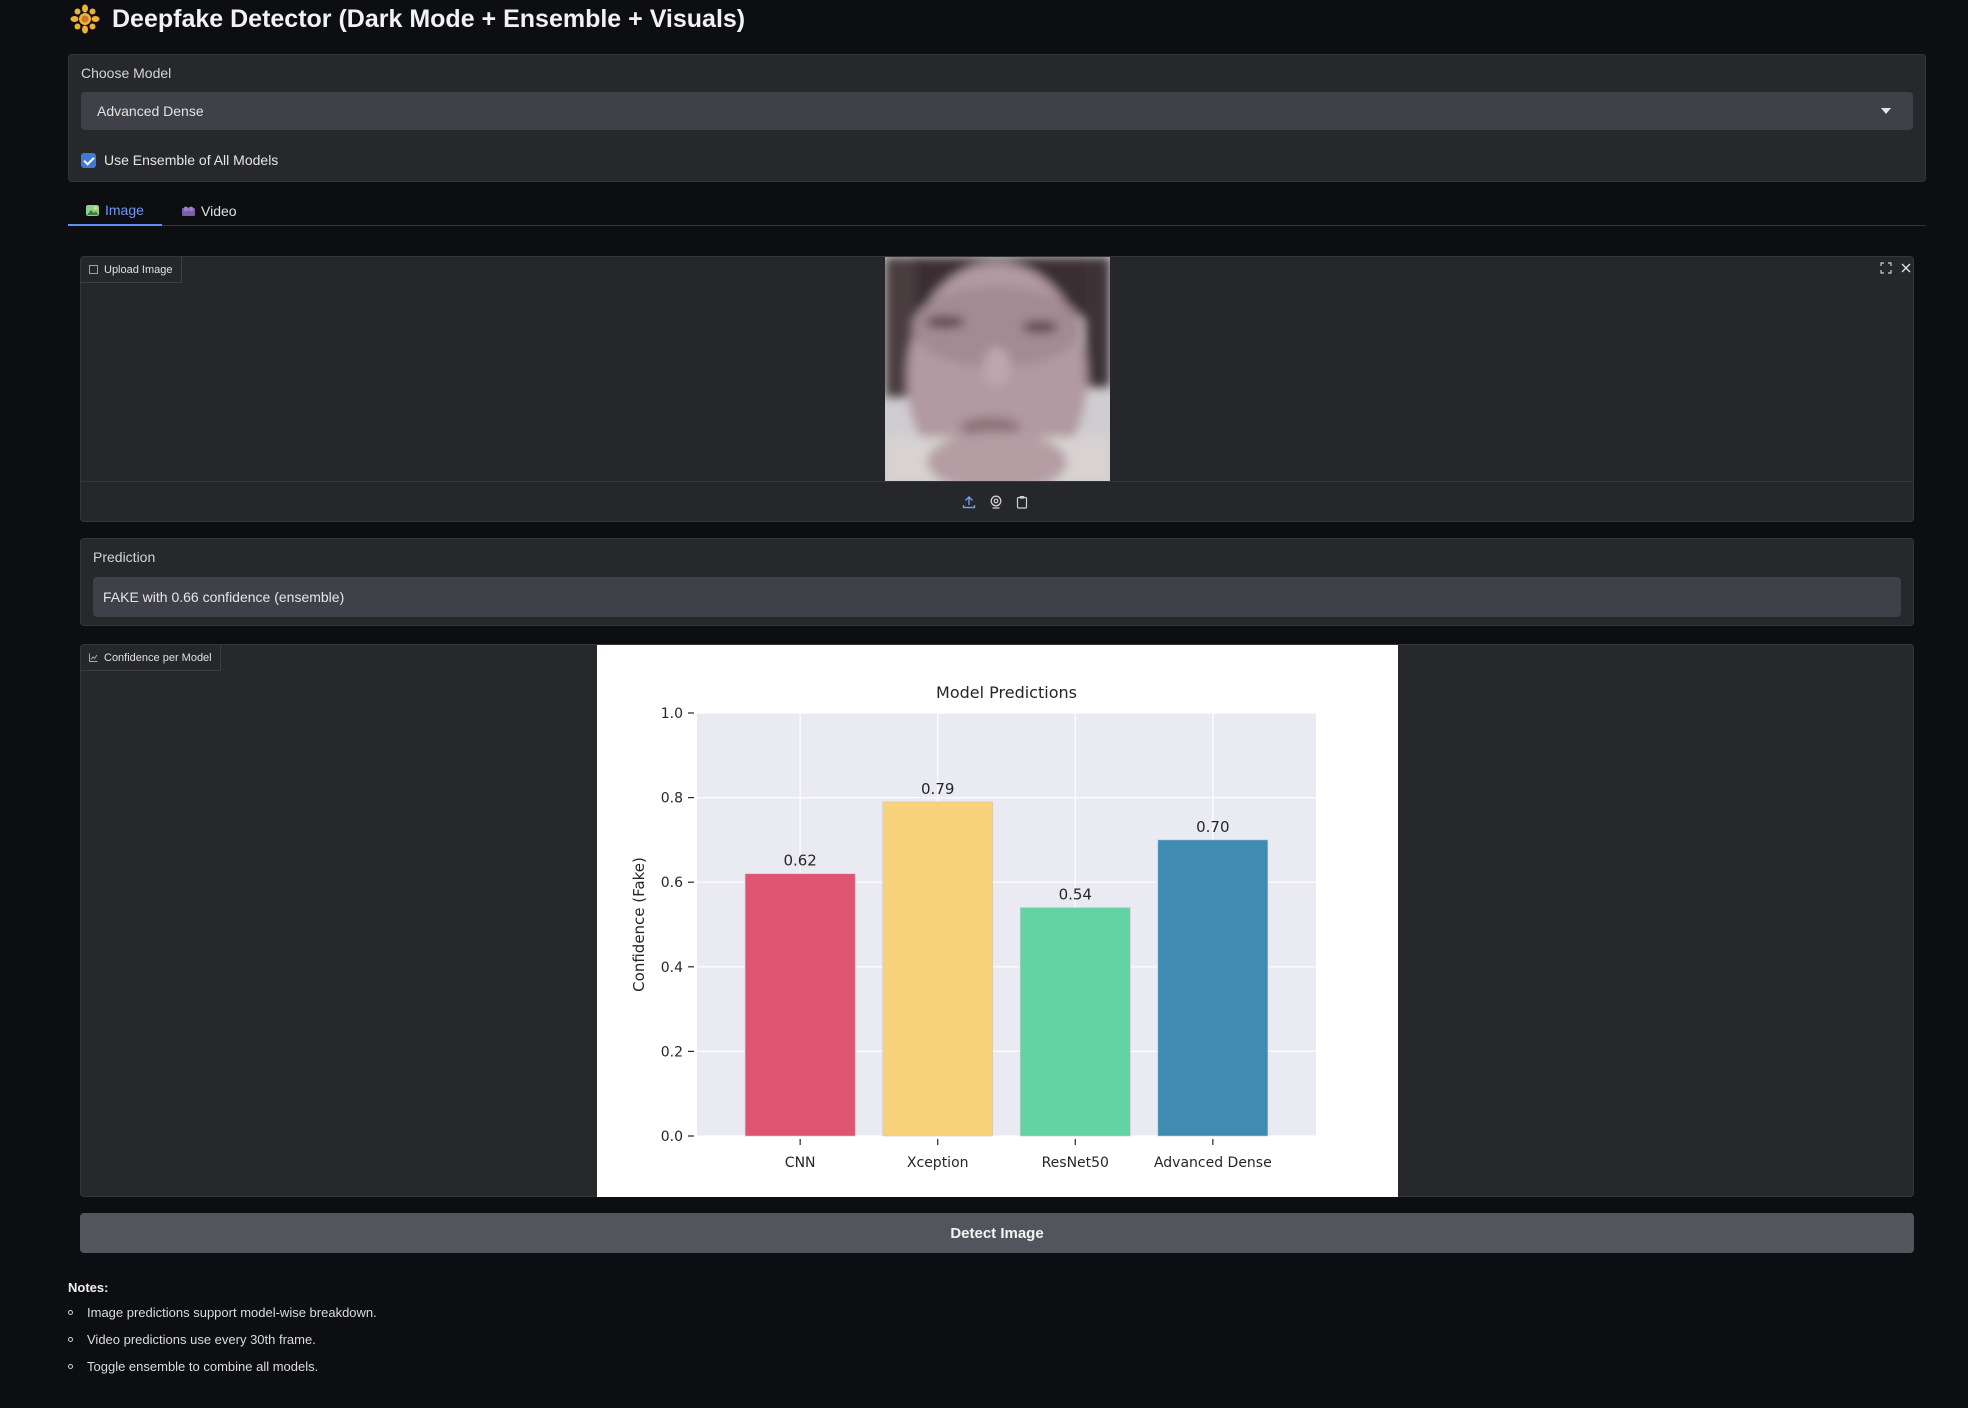  Describe the element at coordinates (799, 861) in the screenshot. I see `bar-value-label: 0.62` at that location.